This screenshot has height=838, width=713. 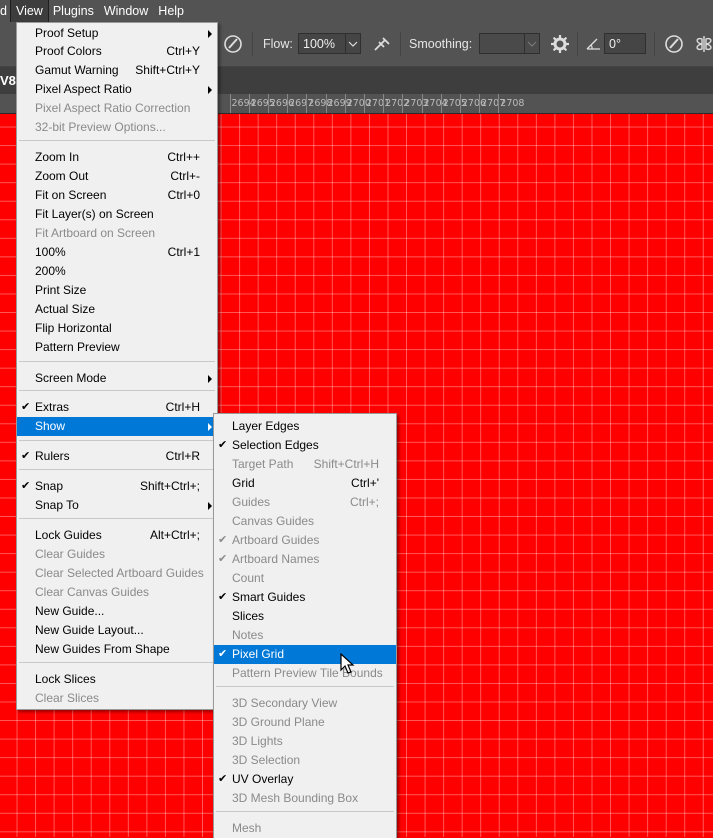 I want to click on menu-view: View, so click(x=29, y=11).